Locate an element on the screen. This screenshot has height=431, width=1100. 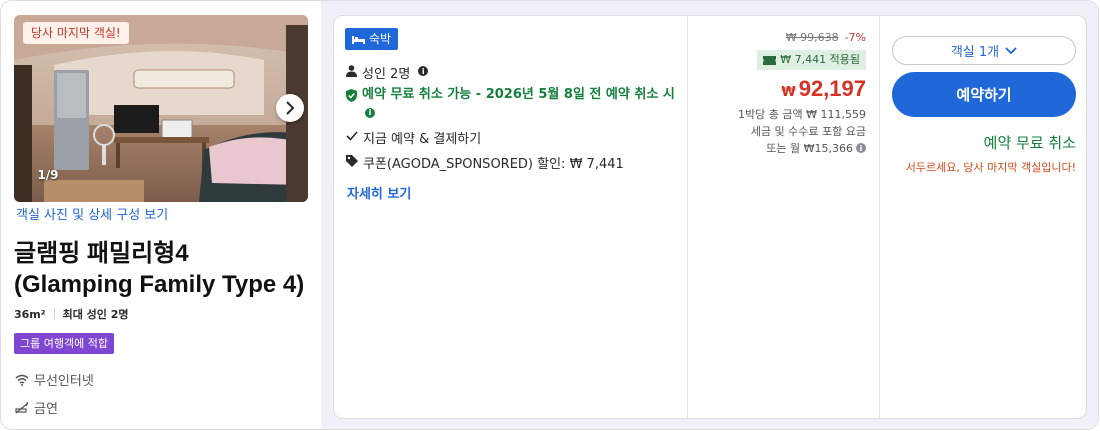
per-night-total: 1박당 총 금액 ₩ 111,559 is located at coordinates (802, 114).